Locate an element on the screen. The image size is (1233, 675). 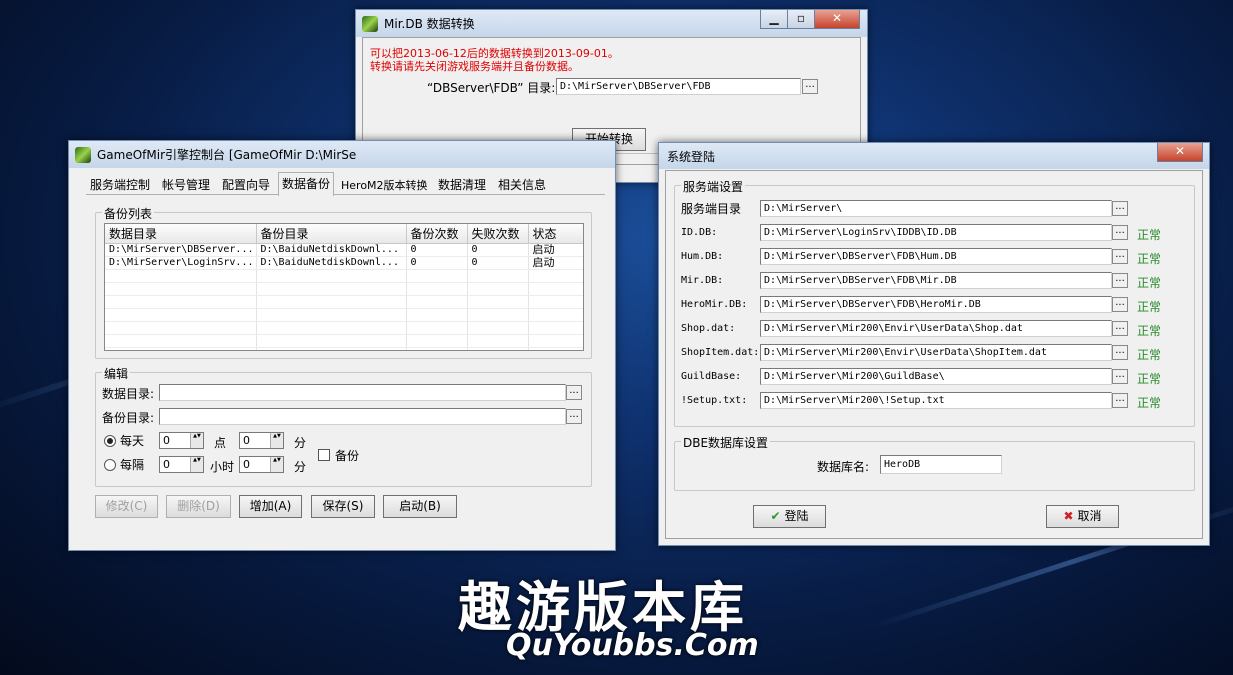
field-label: Mir.DB: is located at coordinates (702, 280).